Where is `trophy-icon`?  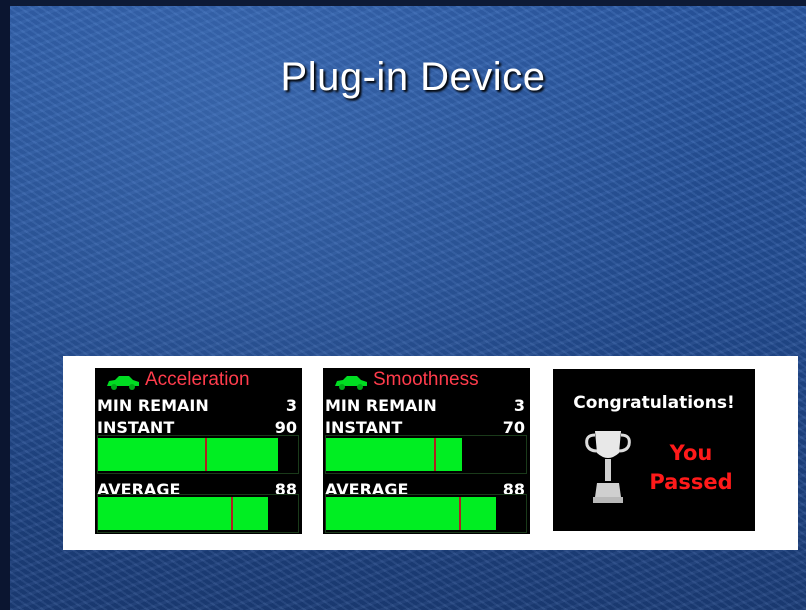
trophy-icon is located at coordinates (608, 467).